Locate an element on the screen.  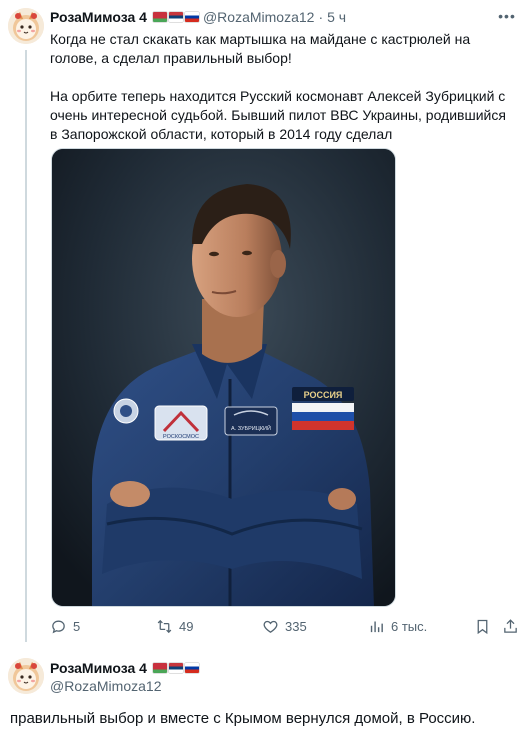
reply-header: РозаМимоза 4 is located at coordinates (124, 668).